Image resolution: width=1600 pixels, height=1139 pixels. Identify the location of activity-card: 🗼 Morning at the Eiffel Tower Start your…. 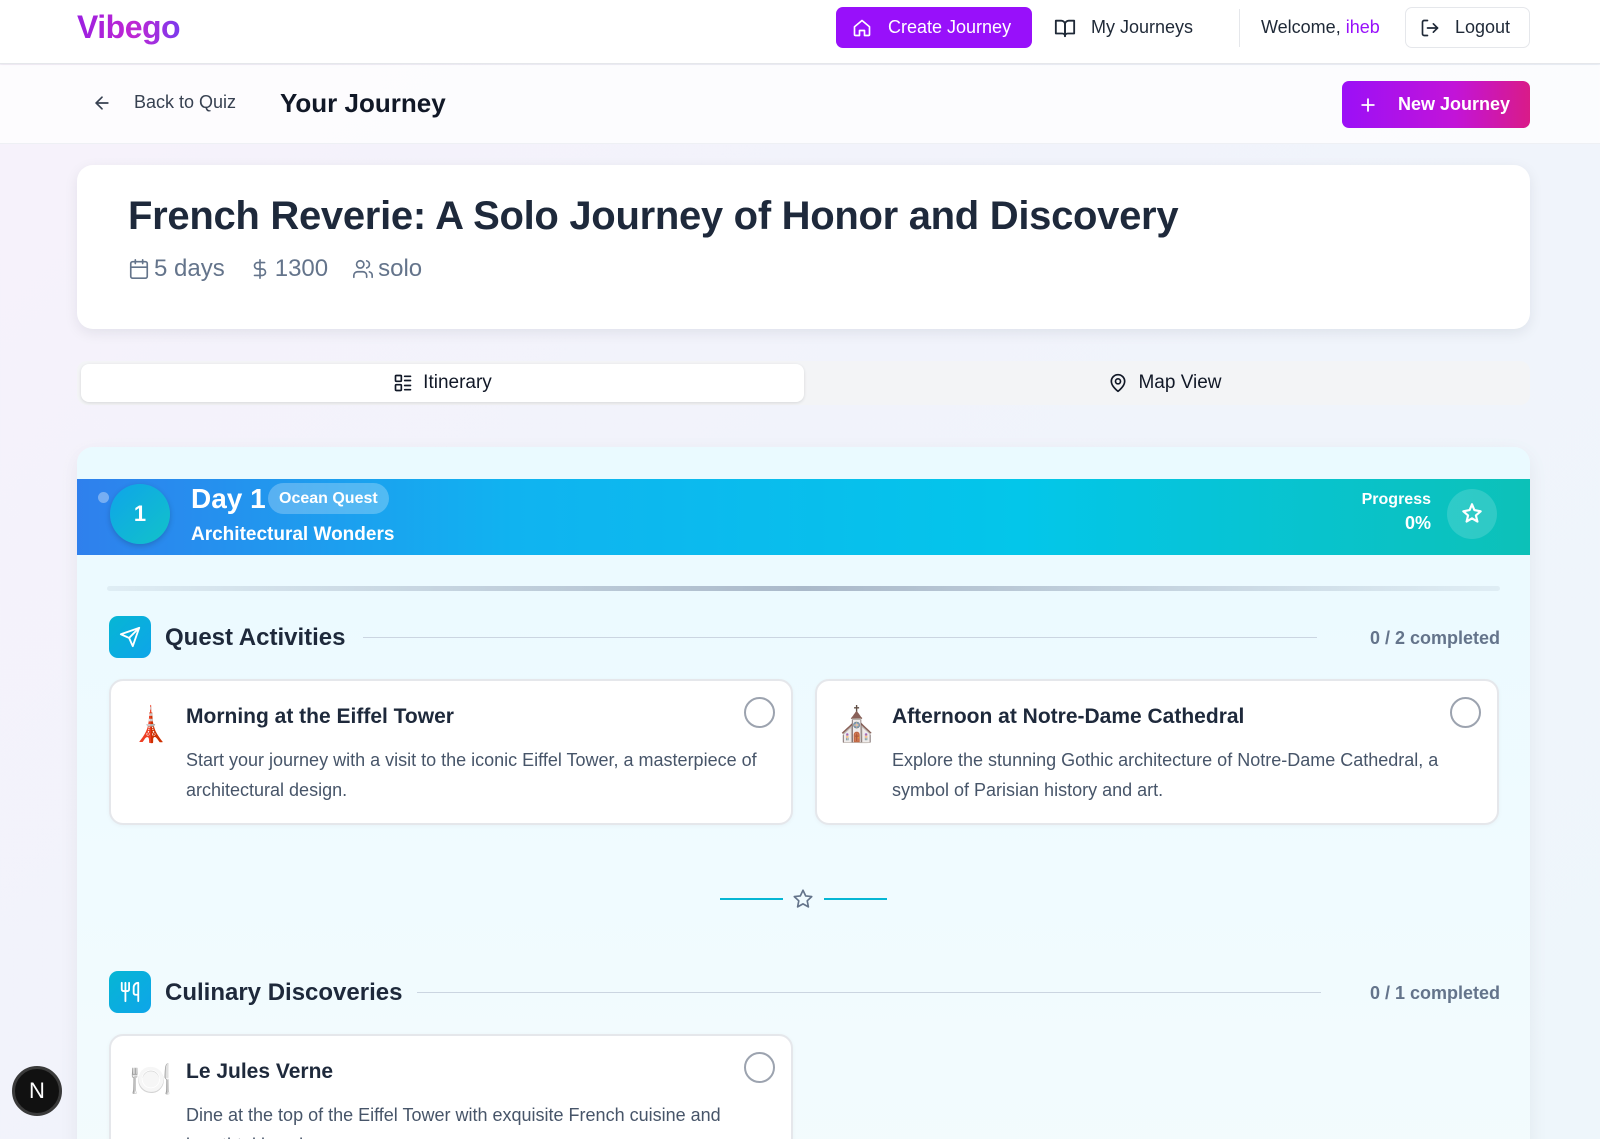
(451, 752).